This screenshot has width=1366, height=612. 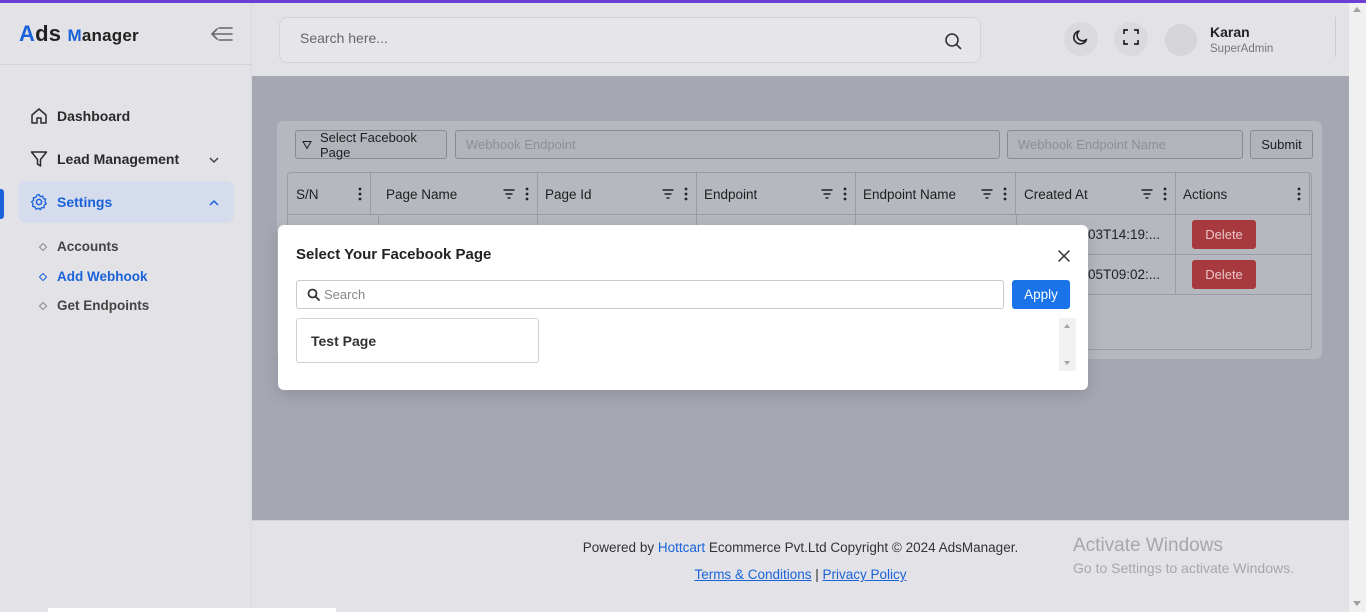 I want to click on header-search, so click(x=630, y=40).